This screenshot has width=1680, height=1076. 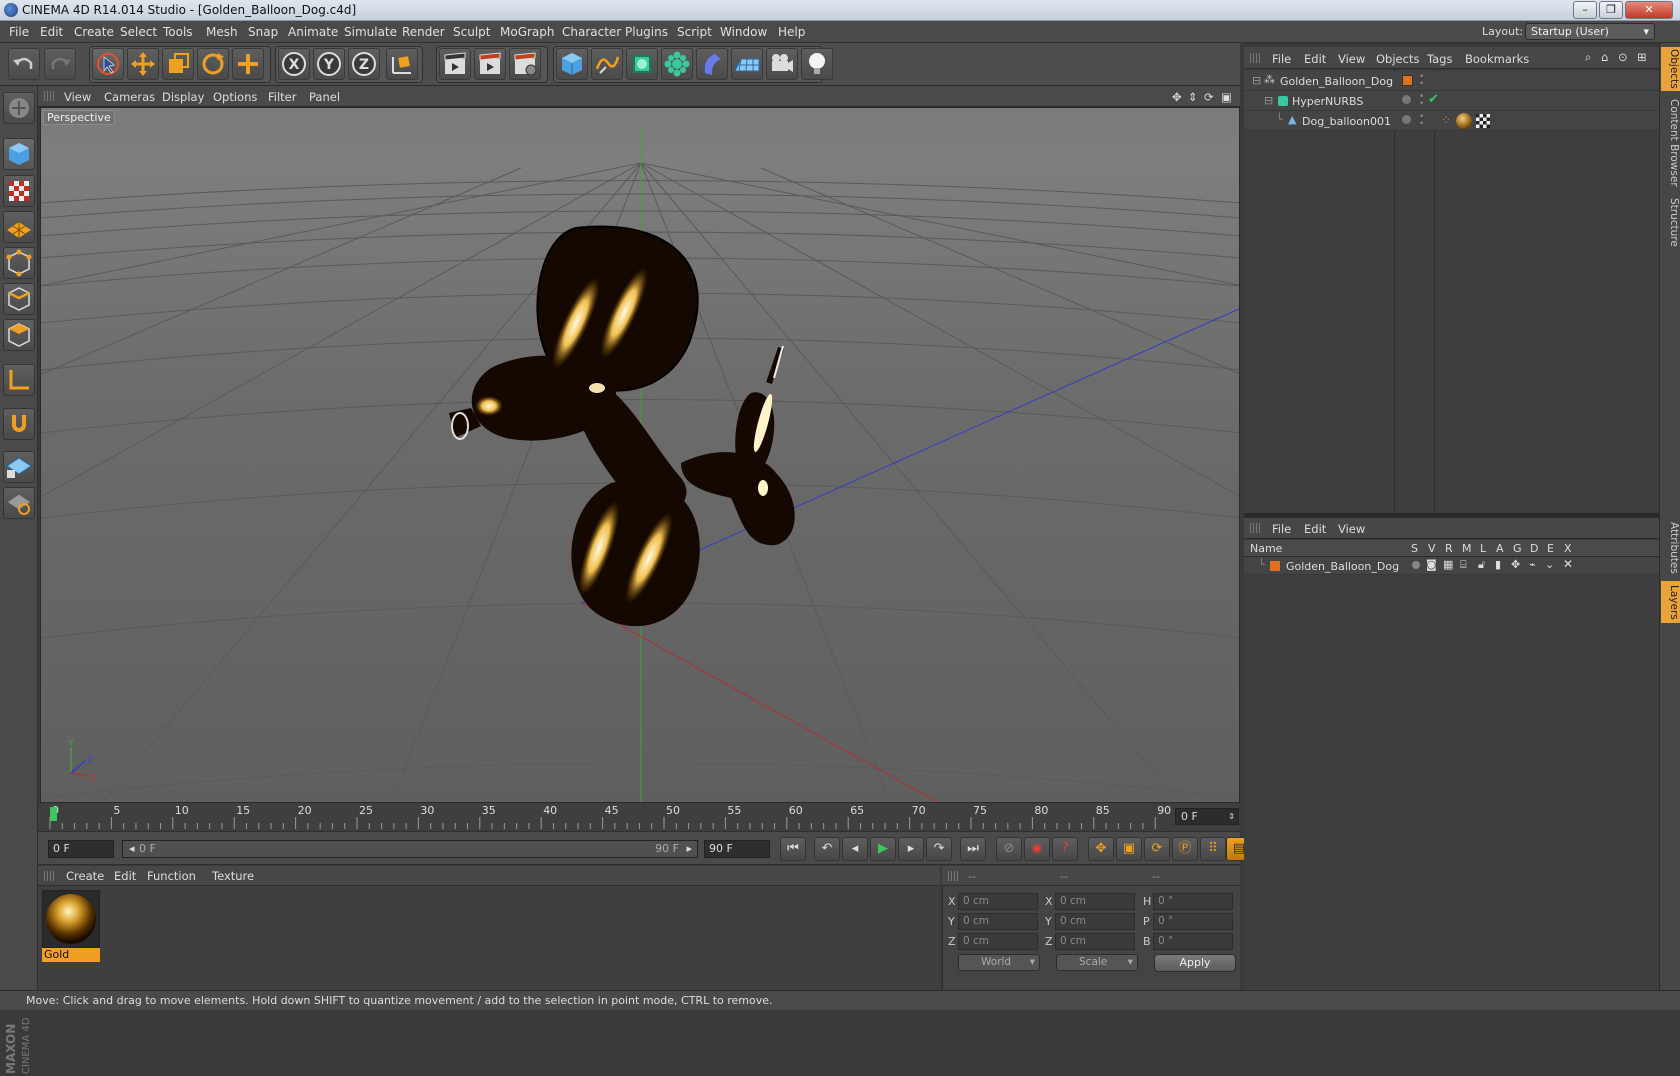 What do you see at coordinates (94, 32) in the screenshot?
I see `menu-create: Create` at bounding box center [94, 32].